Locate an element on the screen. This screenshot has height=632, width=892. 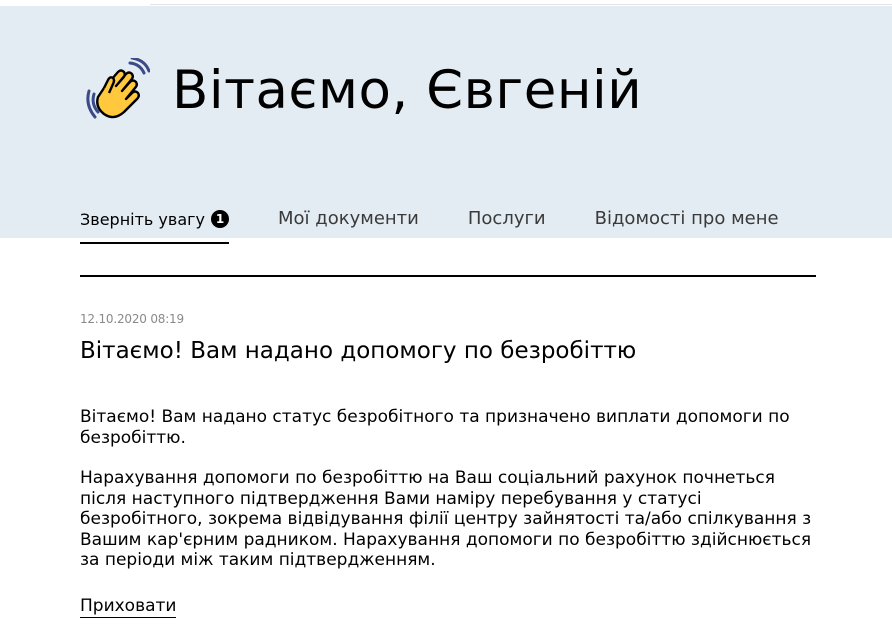
greeting: Вітаємо, Євгеній is located at coordinates (364, 90).